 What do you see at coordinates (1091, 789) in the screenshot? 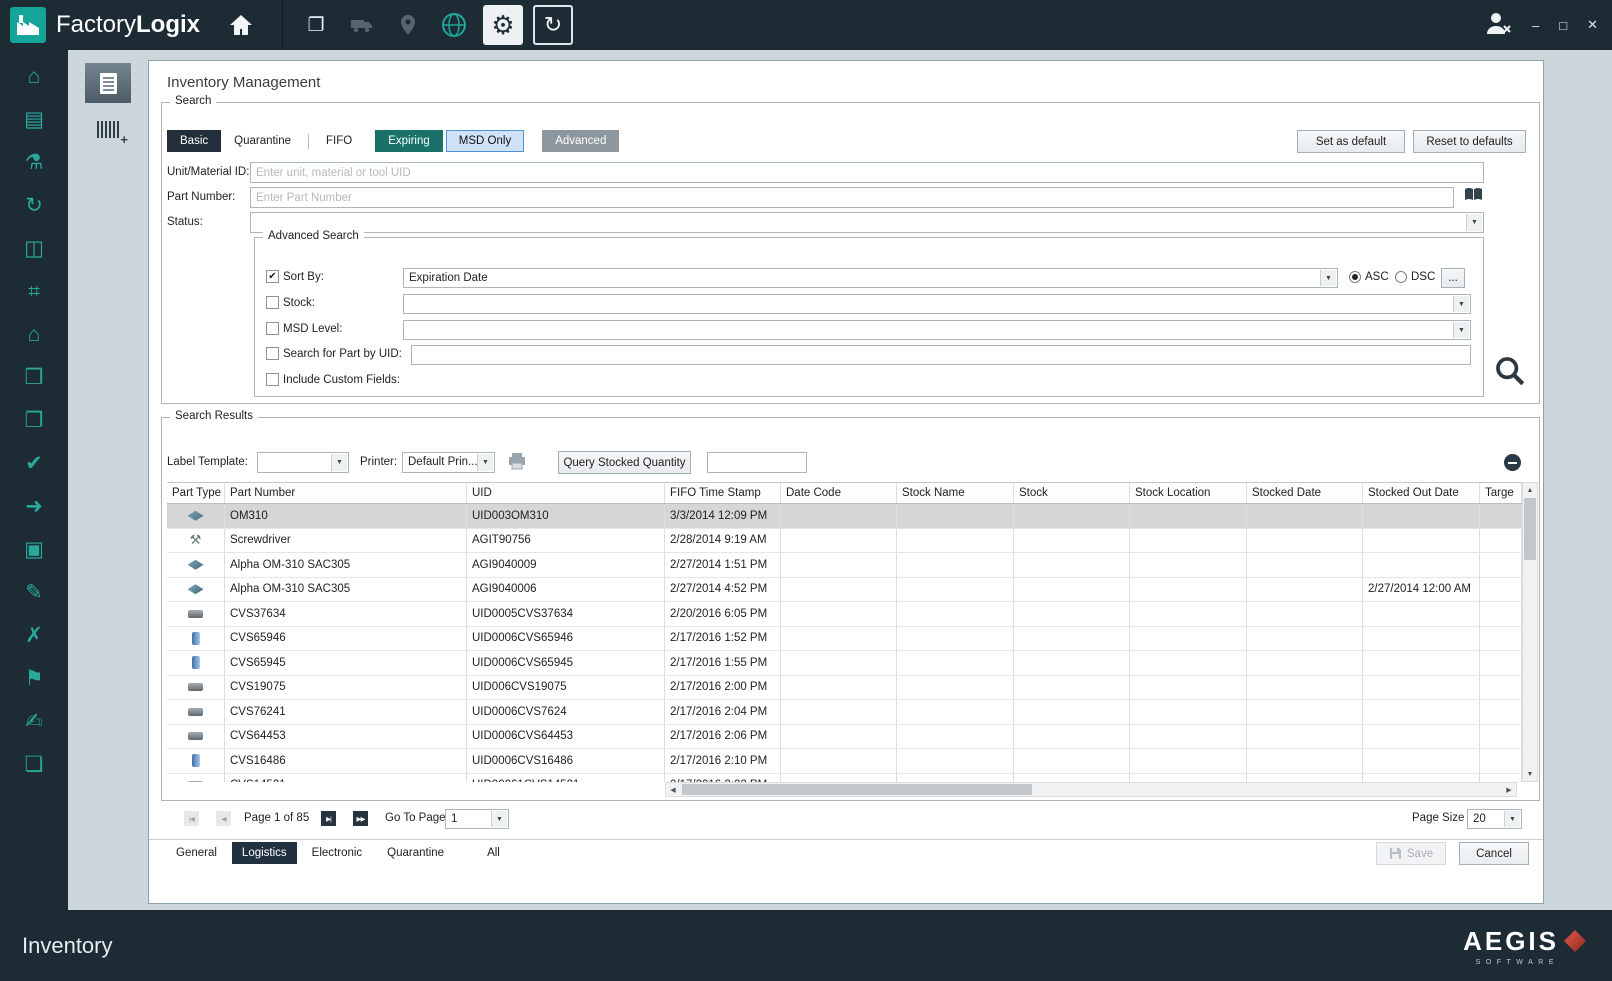
I see `horizontal-scrollbar: ◀ ▶` at bounding box center [1091, 789].